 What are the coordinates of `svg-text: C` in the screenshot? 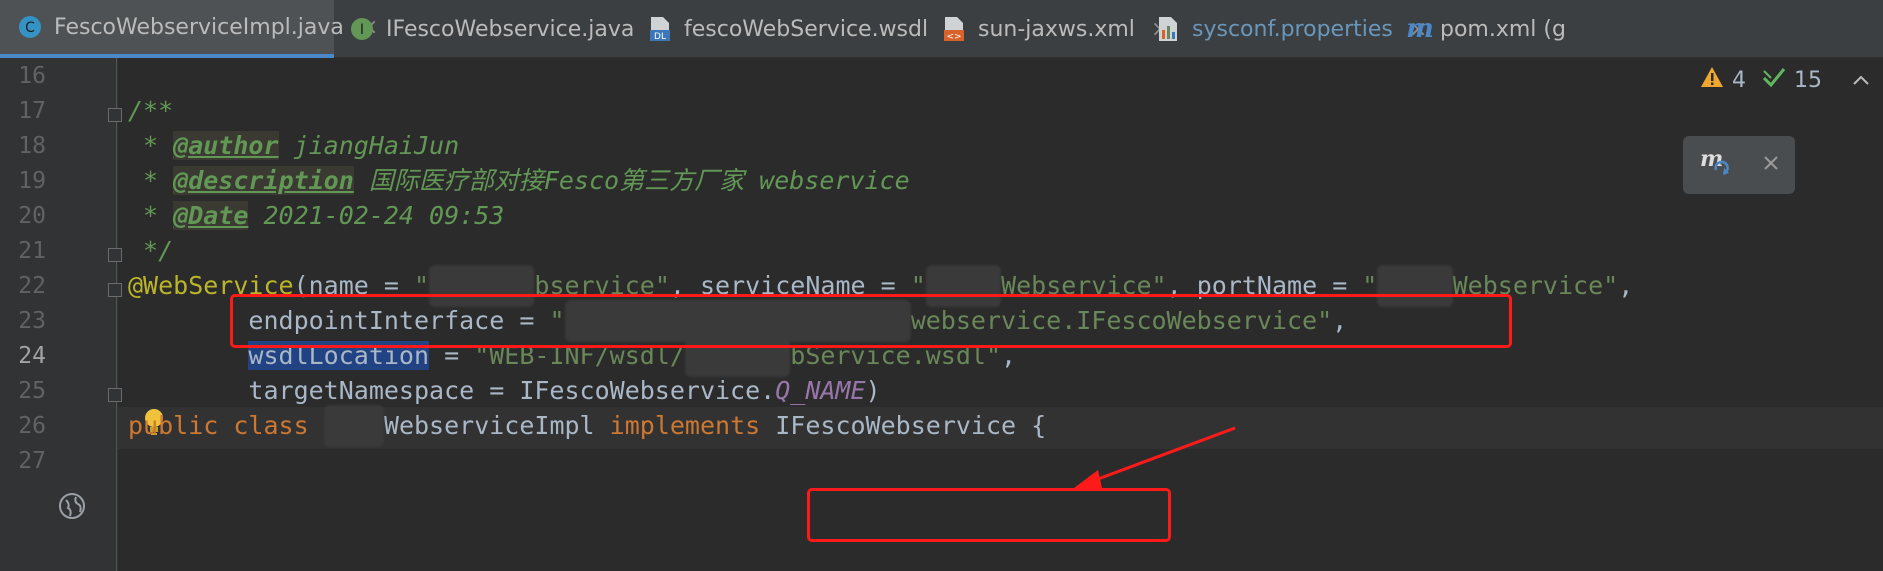 It's located at (30, 28).